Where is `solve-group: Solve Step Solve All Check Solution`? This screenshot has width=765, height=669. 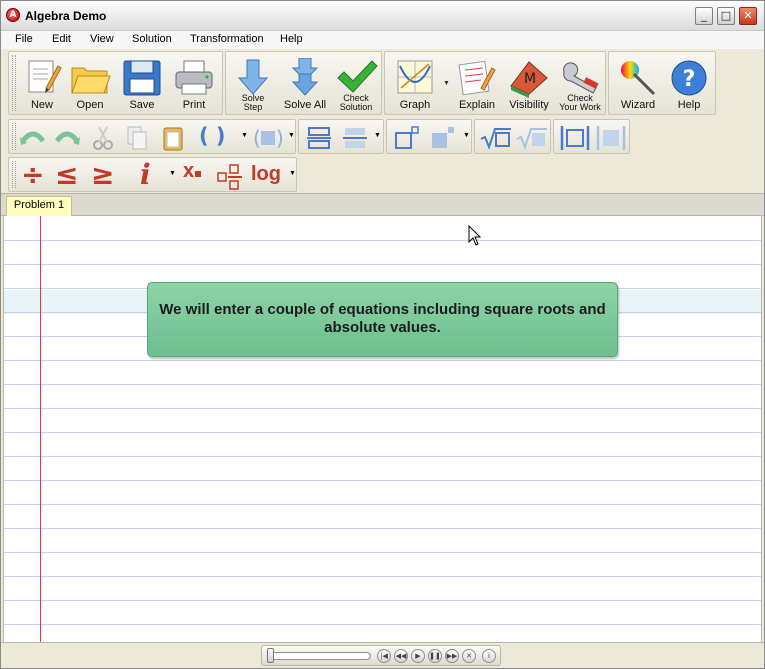 solve-group: Solve Step Solve All Check Solution is located at coordinates (303, 83).